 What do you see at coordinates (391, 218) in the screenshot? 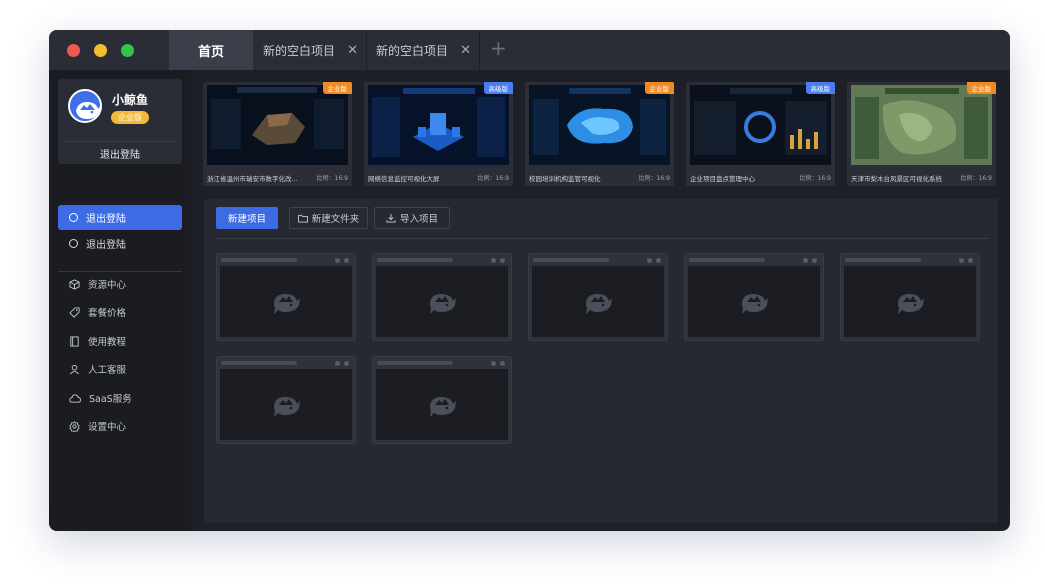
I see `download-icon` at bounding box center [391, 218].